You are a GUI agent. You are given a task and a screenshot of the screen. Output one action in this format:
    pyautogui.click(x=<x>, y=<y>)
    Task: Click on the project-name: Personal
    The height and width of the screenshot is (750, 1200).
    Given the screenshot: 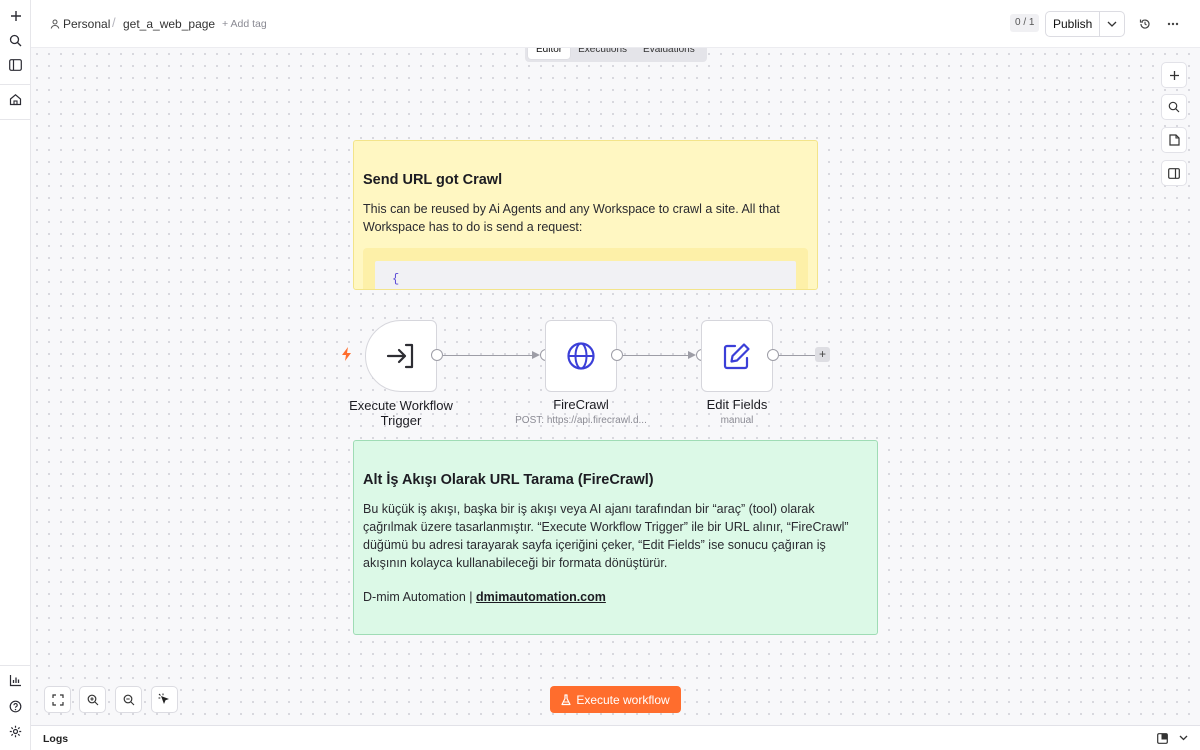 What is the action you would take?
    pyautogui.click(x=87, y=24)
    